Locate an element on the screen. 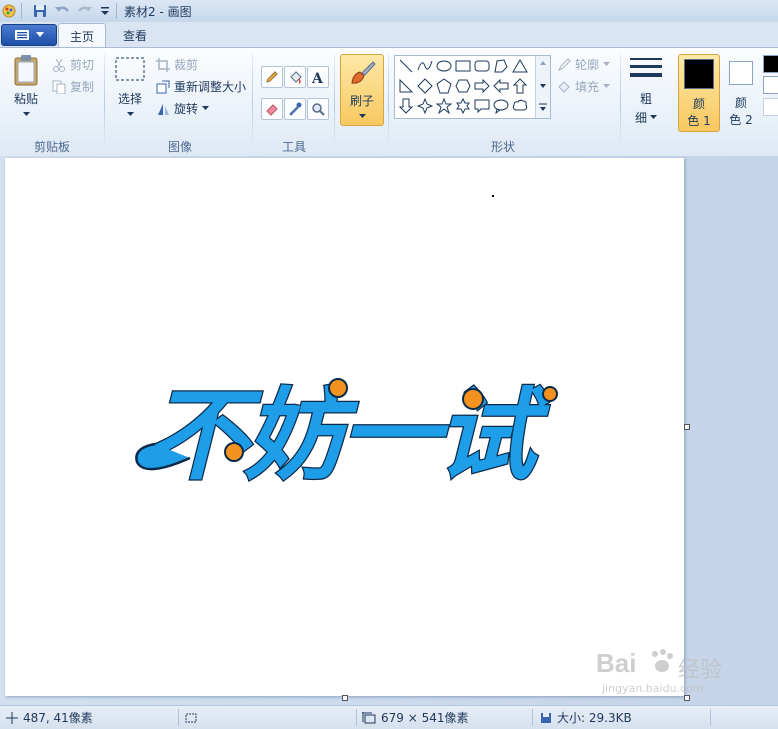  paint-menu-button is located at coordinates (29, 35).